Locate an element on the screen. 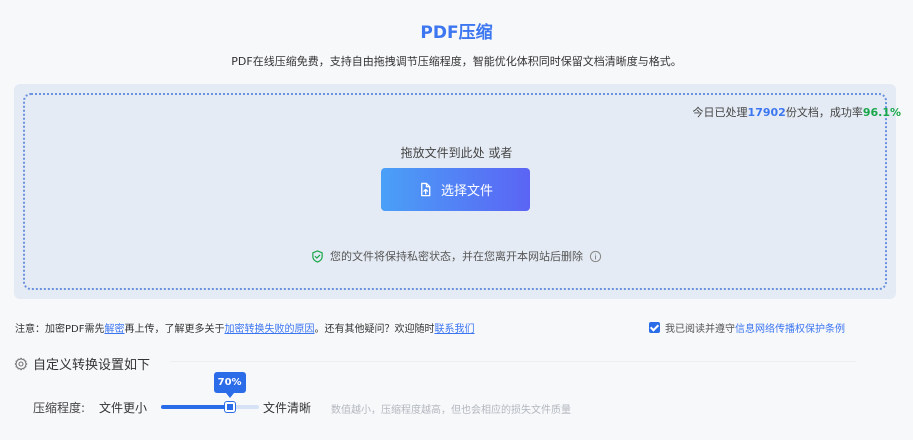 Image resolution: width=913 pixels, height=440 pixels. privacy-notice: 您的文件将保持私密状态，并在您离开本网站后删除 is located at coordinates (456, 256).